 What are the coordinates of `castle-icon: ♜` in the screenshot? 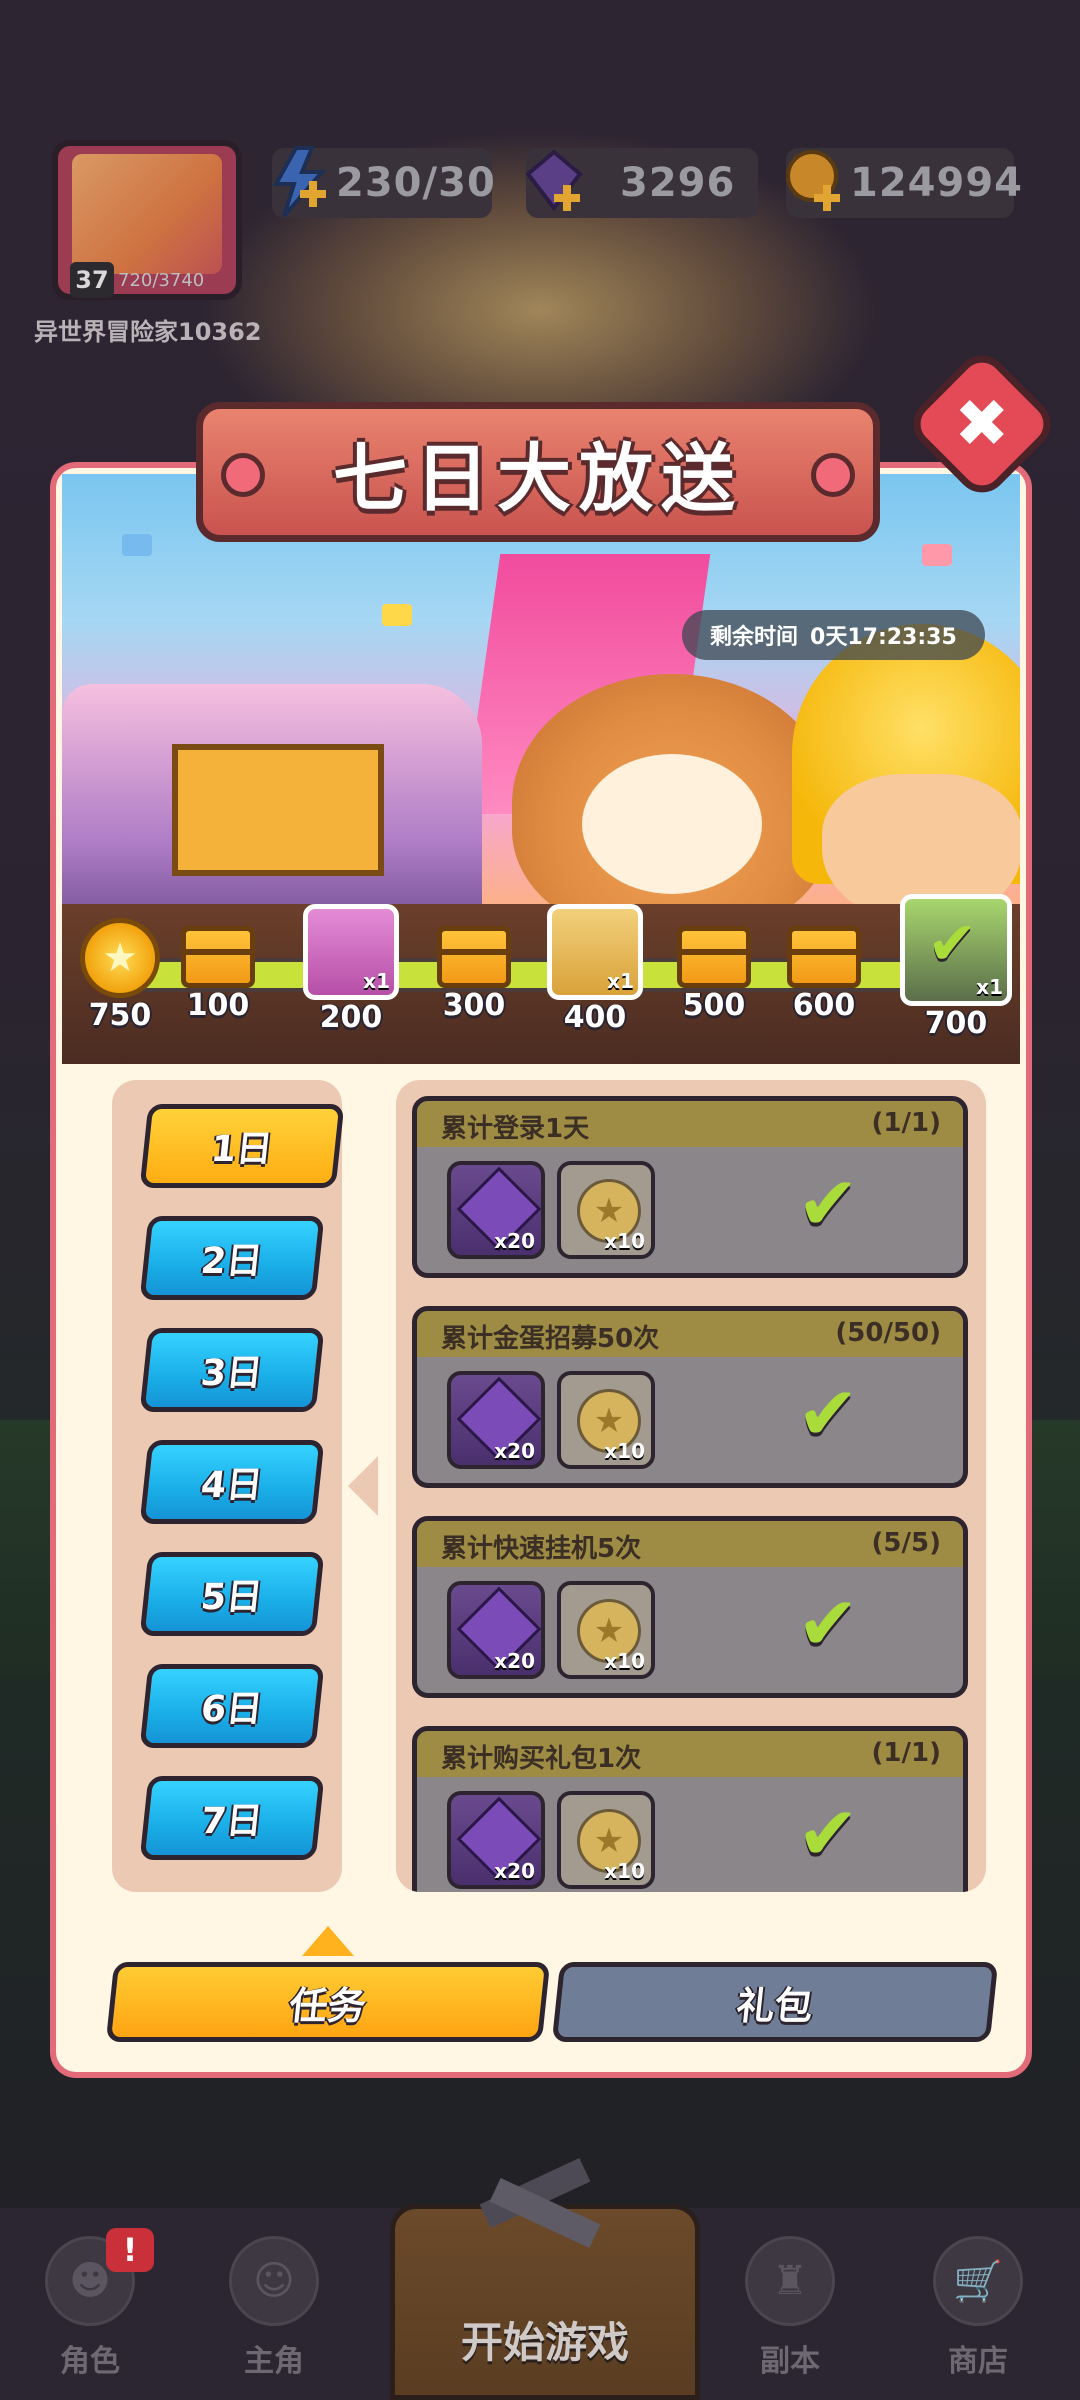 It's located at (790, 2281).